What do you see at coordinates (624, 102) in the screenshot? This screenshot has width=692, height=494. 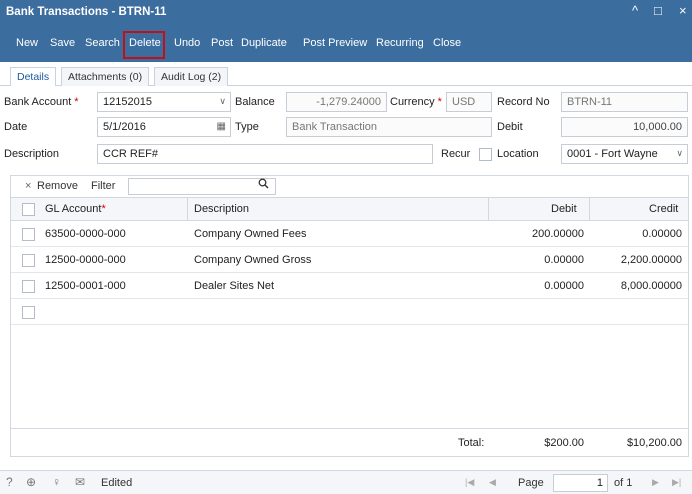 I see `record-no-field: BTRN-11` at bounding box center [624, 102].